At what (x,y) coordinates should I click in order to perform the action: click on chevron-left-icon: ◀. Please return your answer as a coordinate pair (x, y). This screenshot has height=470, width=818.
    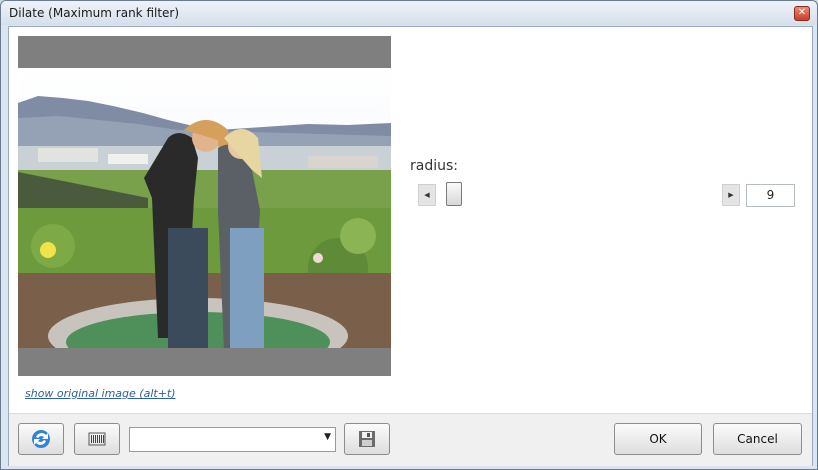
    Looking at the image, I should click on (427, 195).